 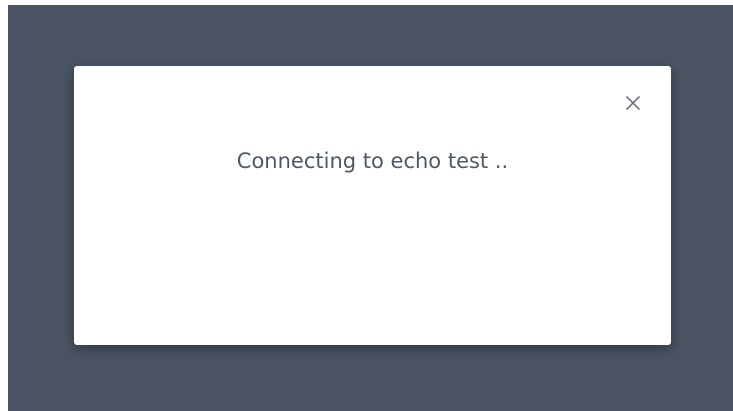 I want to click on connecting-message: Connecting to echo test .., so click(x=372, y=161).